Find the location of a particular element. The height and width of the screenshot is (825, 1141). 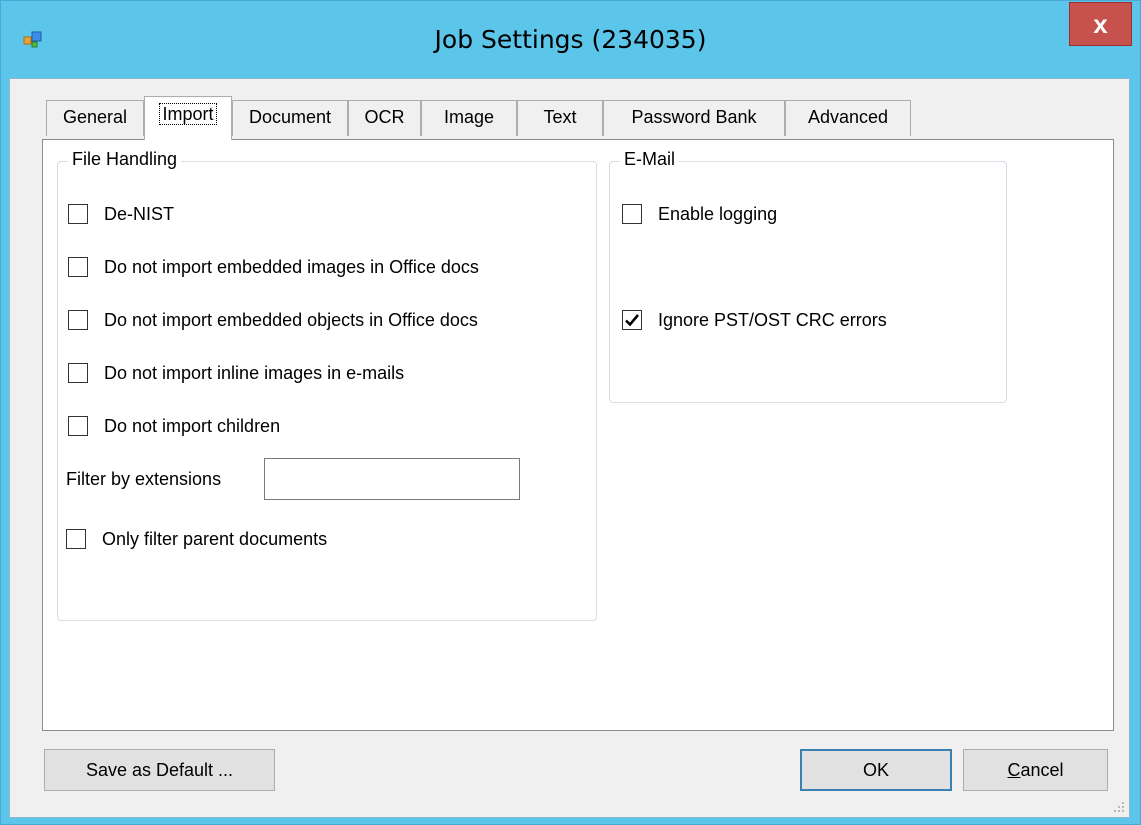

tab-advanced: Advanced is located at coordinates (848, 118).